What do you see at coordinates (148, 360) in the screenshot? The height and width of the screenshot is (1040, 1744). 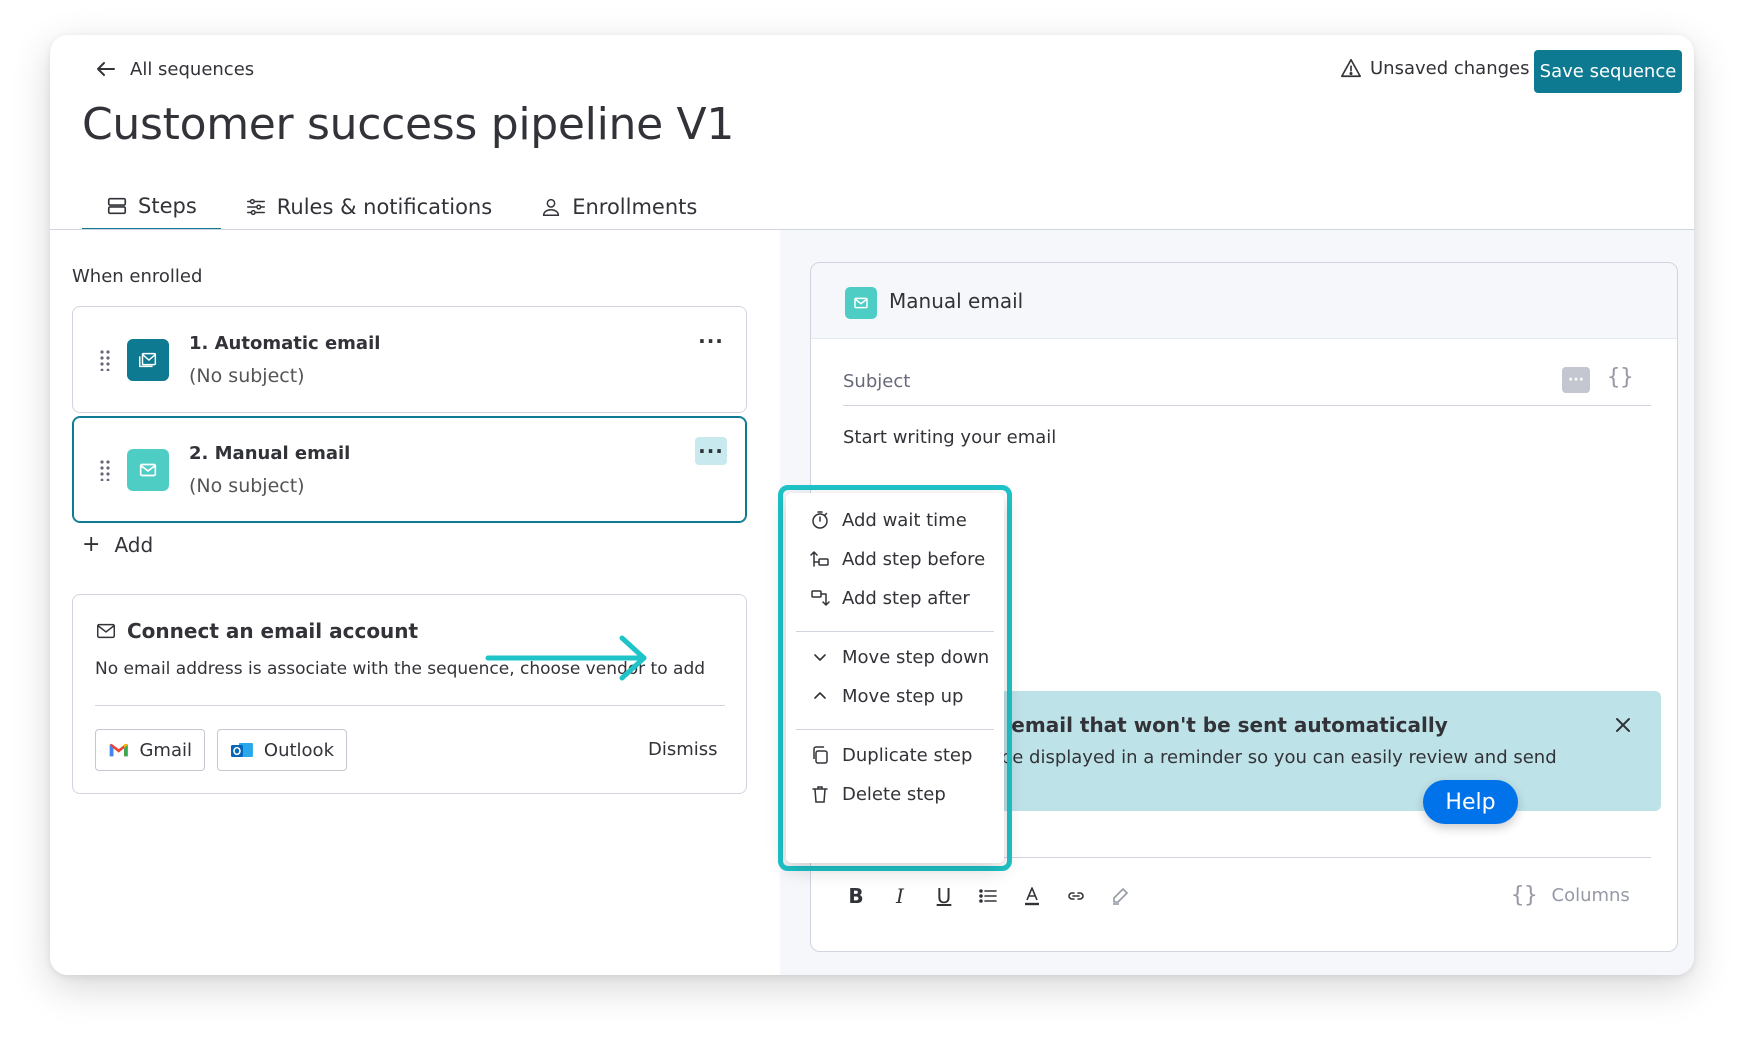 I see `automatic-email-icon` at bounding box center [148, 360].